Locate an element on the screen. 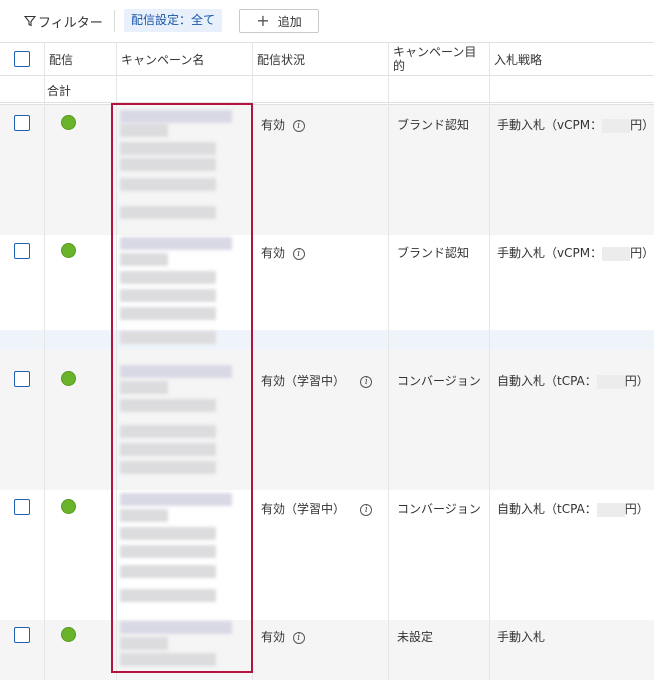 The width and height of the screenshot is (654, 680). filter-button: フィルター is located at coordinates (63, 21).